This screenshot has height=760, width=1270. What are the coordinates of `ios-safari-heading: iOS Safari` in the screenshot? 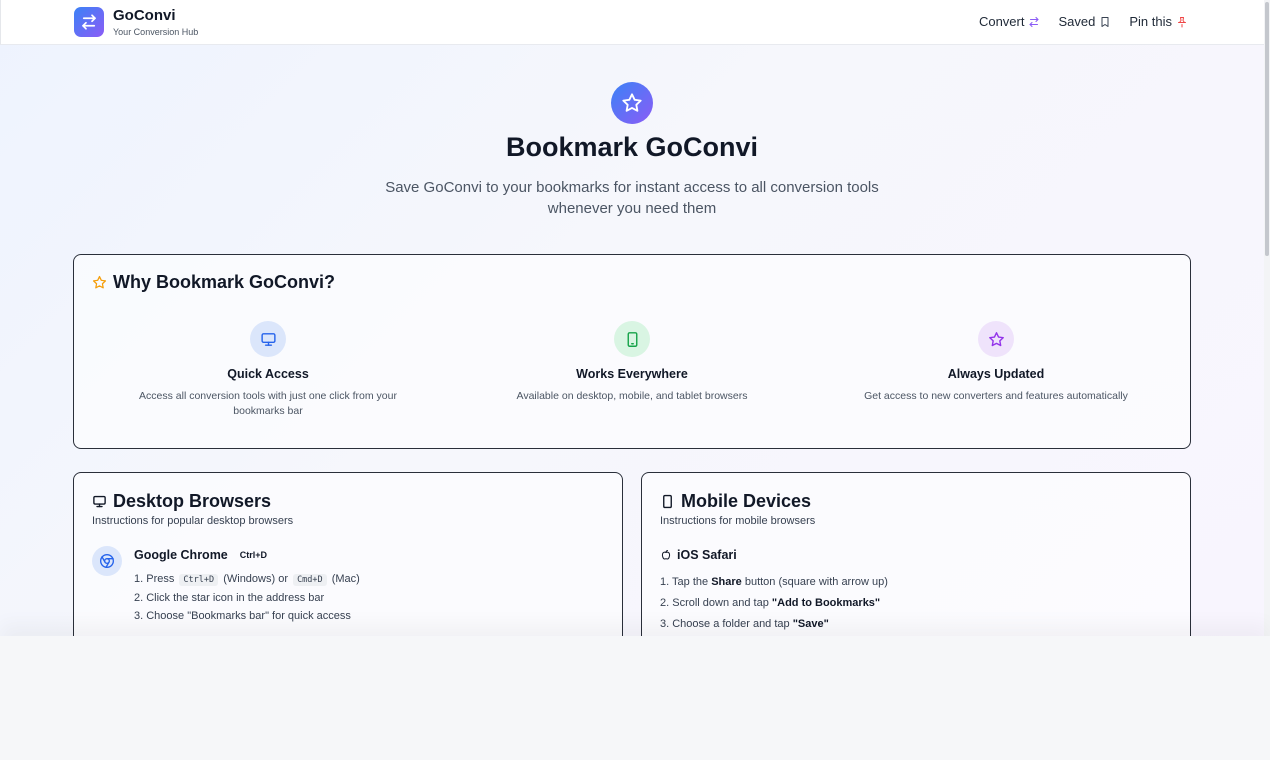 It's located at (698, 555).